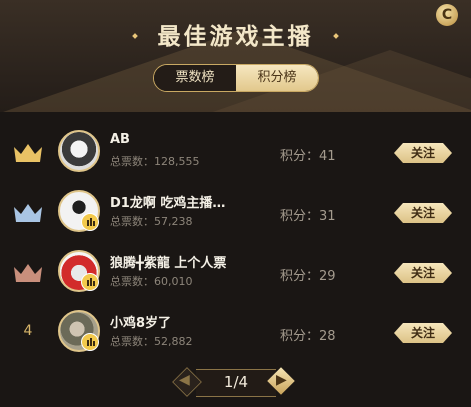 This screenshot has width=471, height=407. What do you see at coordinates (308, 156) in the screenshot?
I see `points: 积分：41` at bounding box center [308, 156].